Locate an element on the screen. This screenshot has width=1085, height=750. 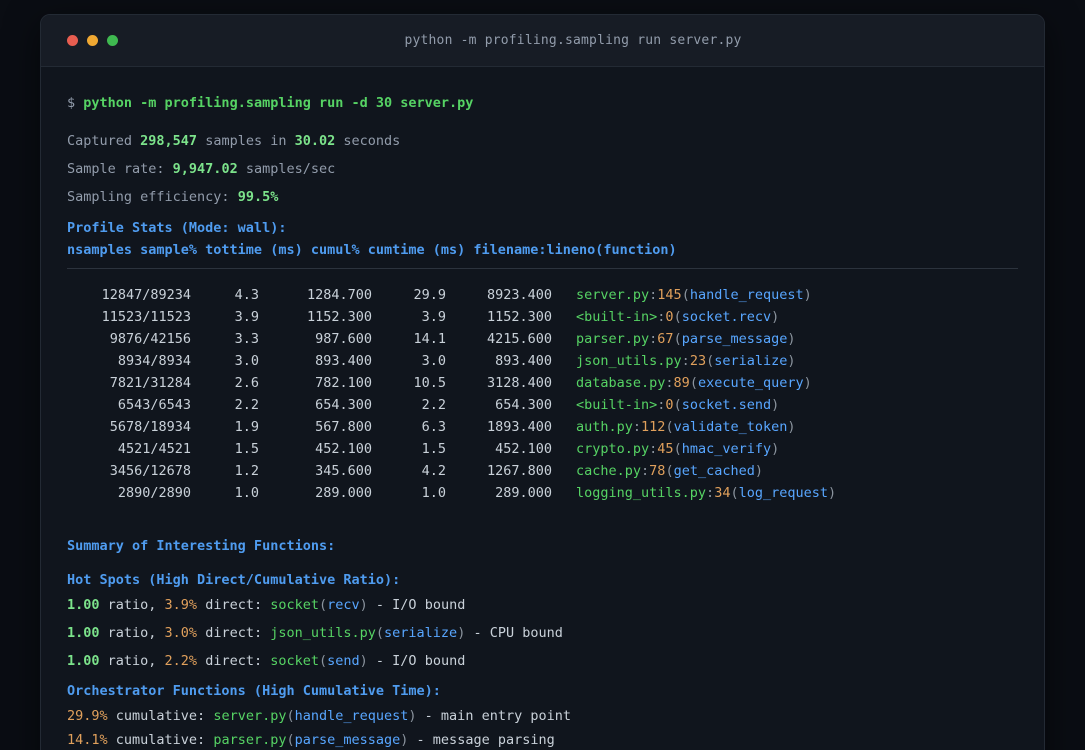
text-segment: hmac_verify is located at coordinates (726, 449).